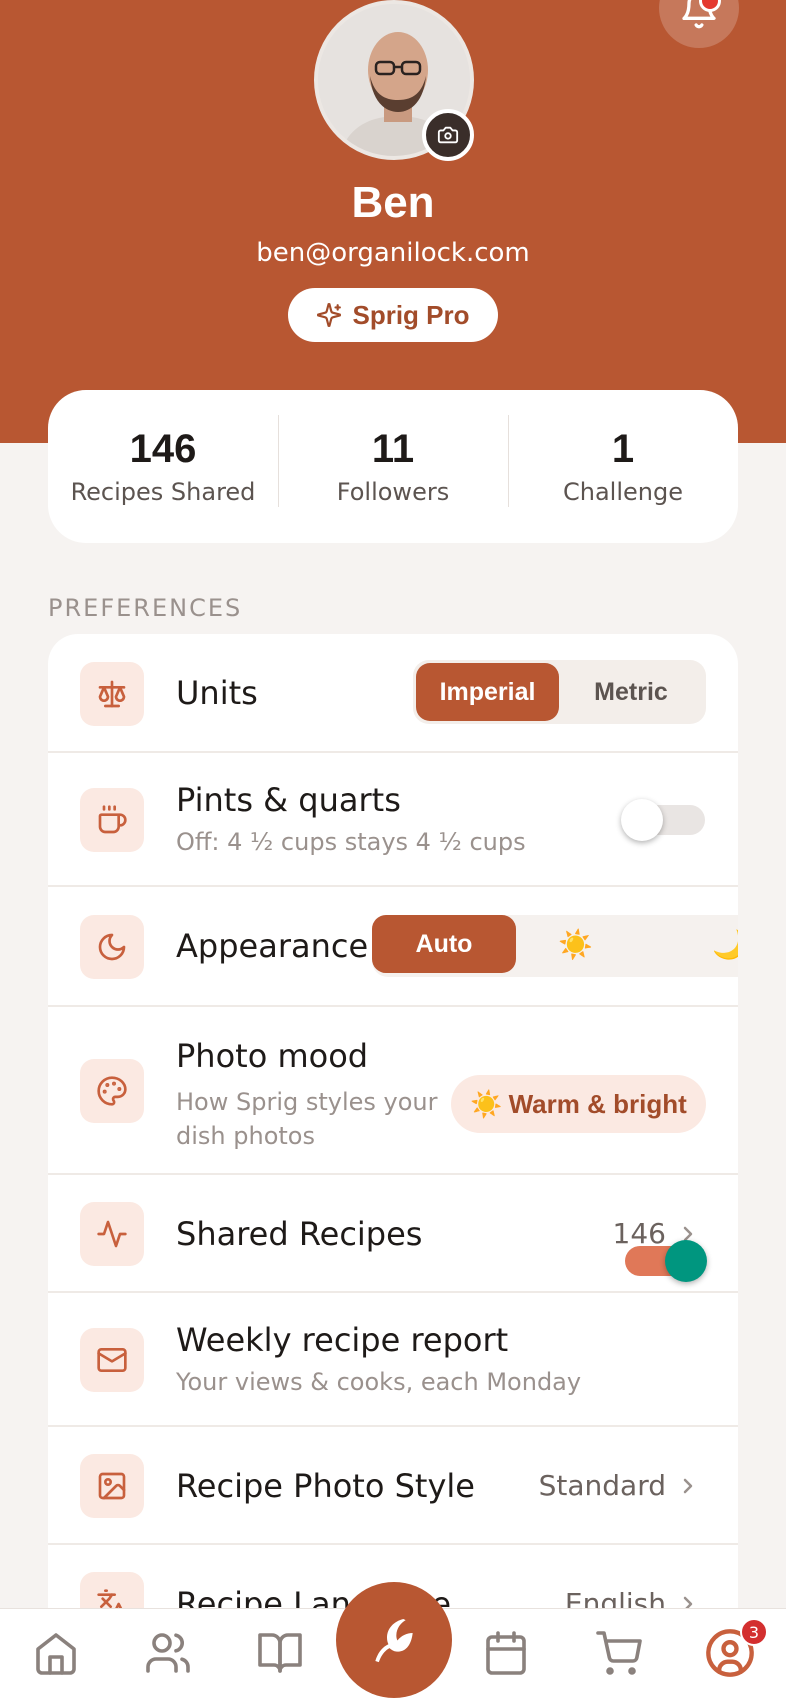  What do you see at coordinates (342, 1340) in the screenshot?
I see `row-title: Weekly recipe report` at bounding box center [342, 1340].